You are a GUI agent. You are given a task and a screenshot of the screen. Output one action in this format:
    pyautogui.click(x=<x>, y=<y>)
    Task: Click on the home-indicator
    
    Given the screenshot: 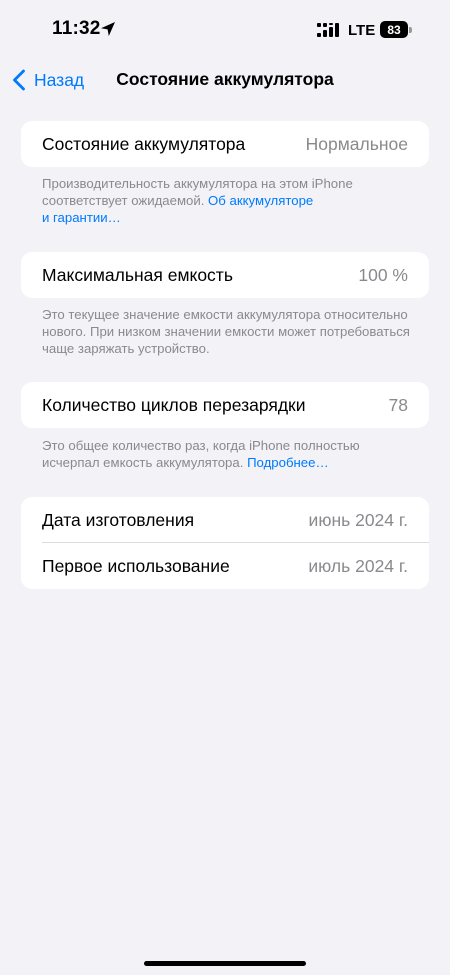 What is the action you would take?
    pyautogui.click(x=225, y=963)
    